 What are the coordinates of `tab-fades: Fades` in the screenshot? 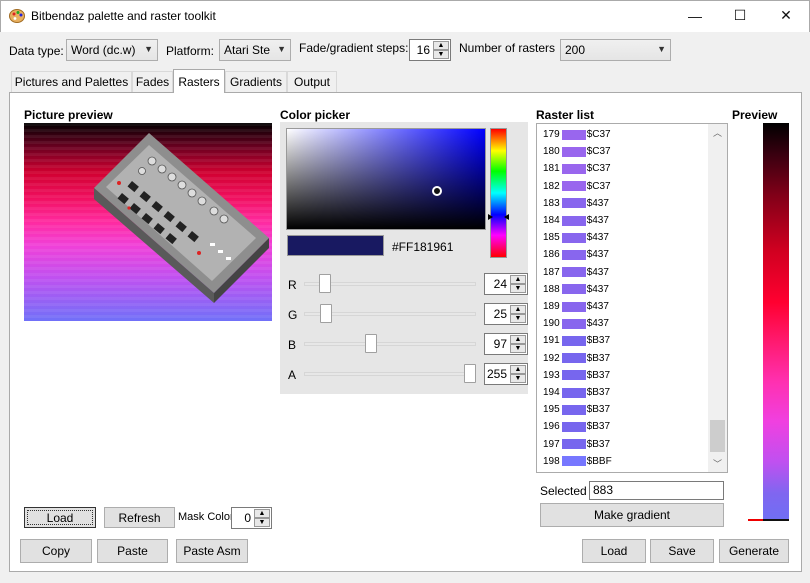 It's located at (152, 81).